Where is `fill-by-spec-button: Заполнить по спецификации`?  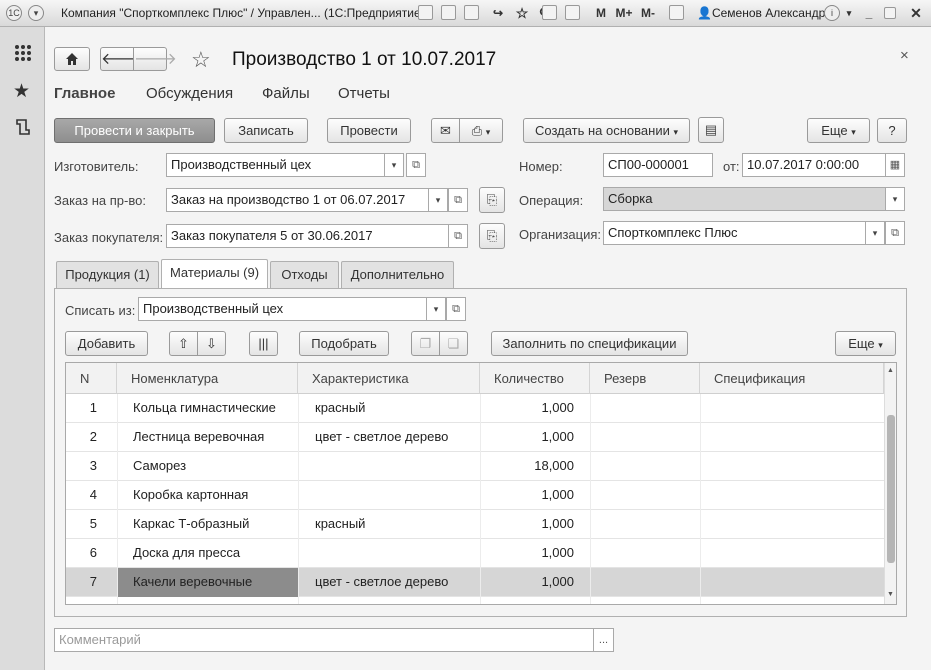 fill-by-spec-button: Заполнить по спецификации is located at coordinates (589, 343).